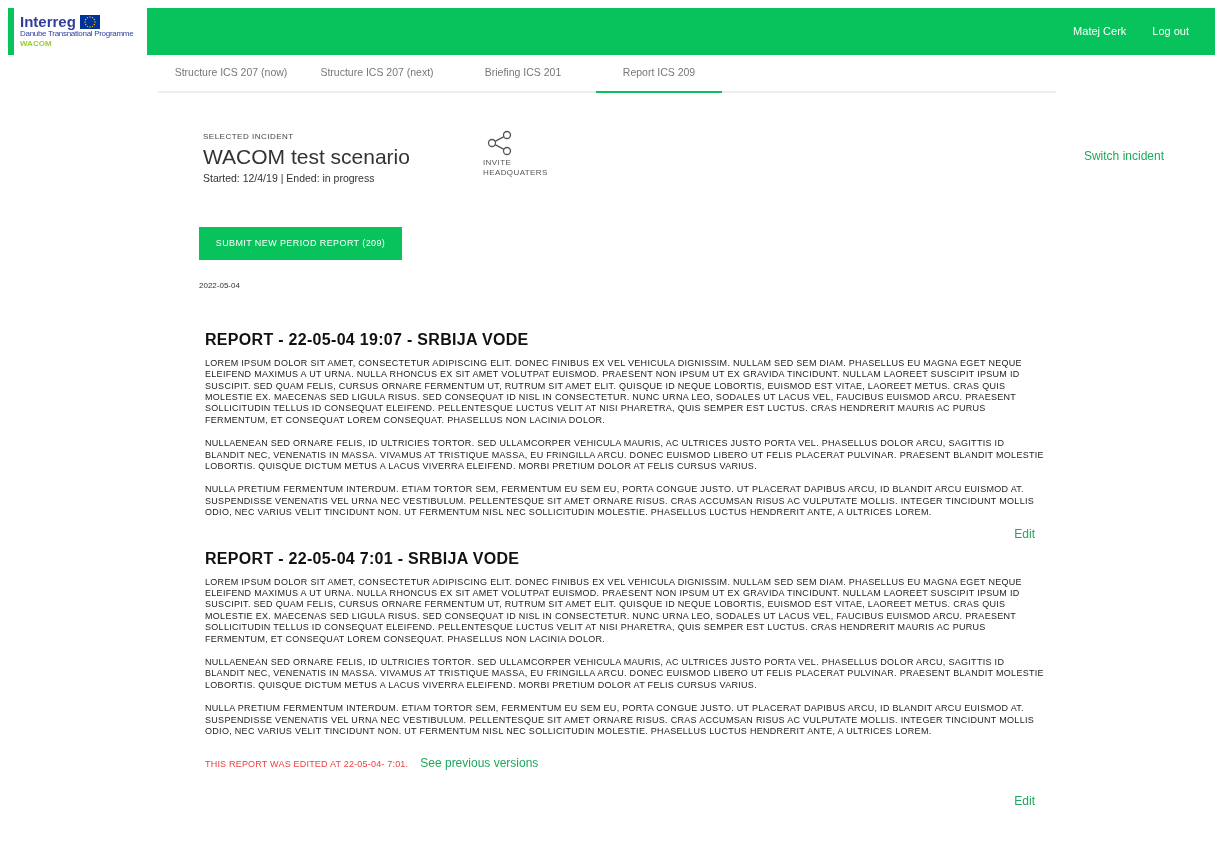 The image size is (1215, 861). Describe the element at coordinates (1170, 31) in the screenshot. I see `logout-link: Log out` at that location.